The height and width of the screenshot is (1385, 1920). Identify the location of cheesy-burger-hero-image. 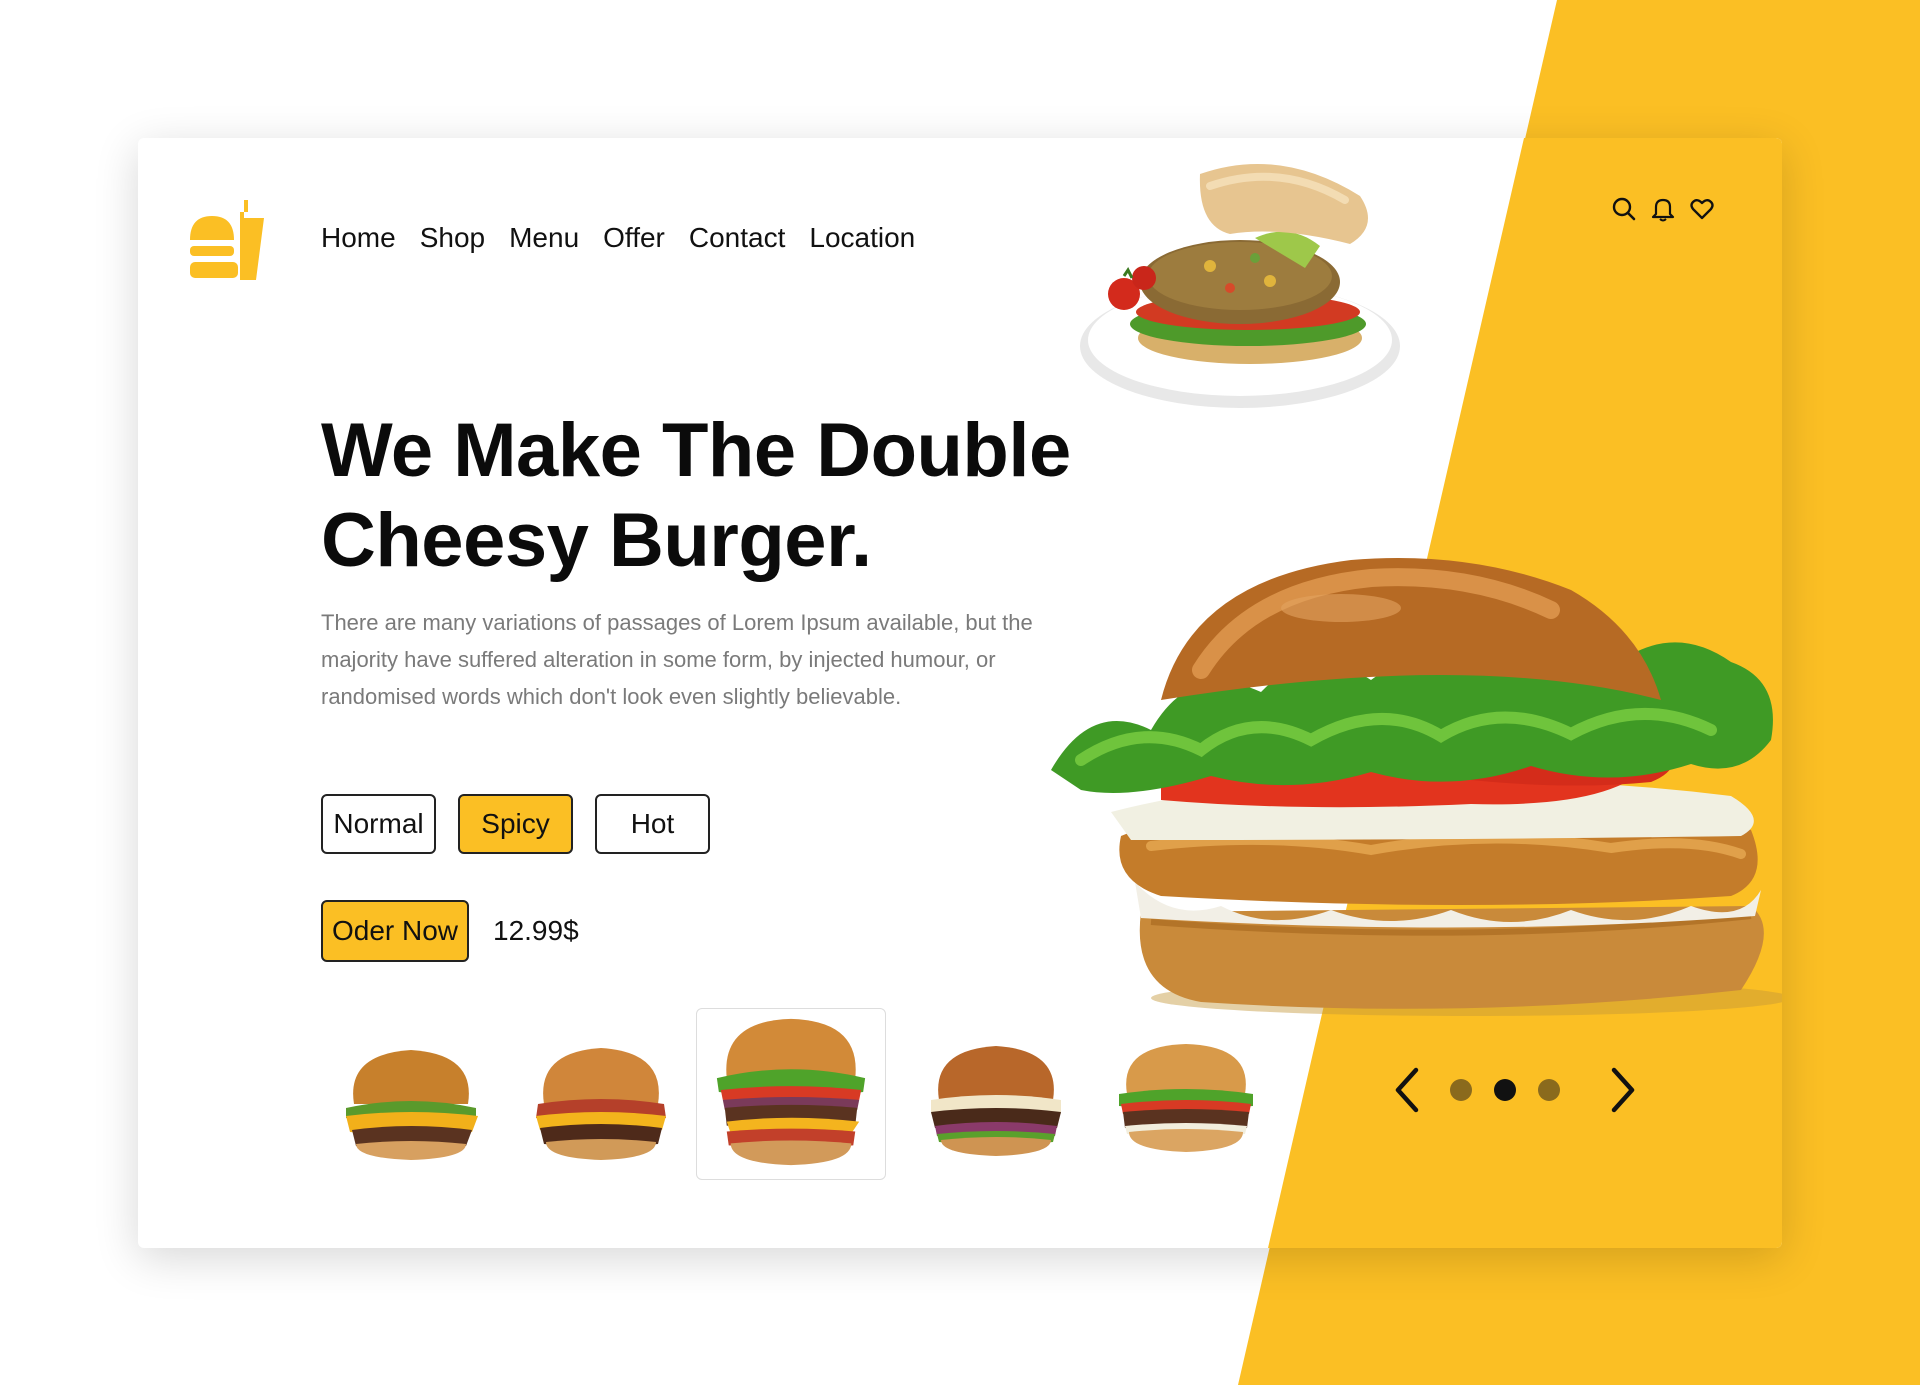
(1416, 787).